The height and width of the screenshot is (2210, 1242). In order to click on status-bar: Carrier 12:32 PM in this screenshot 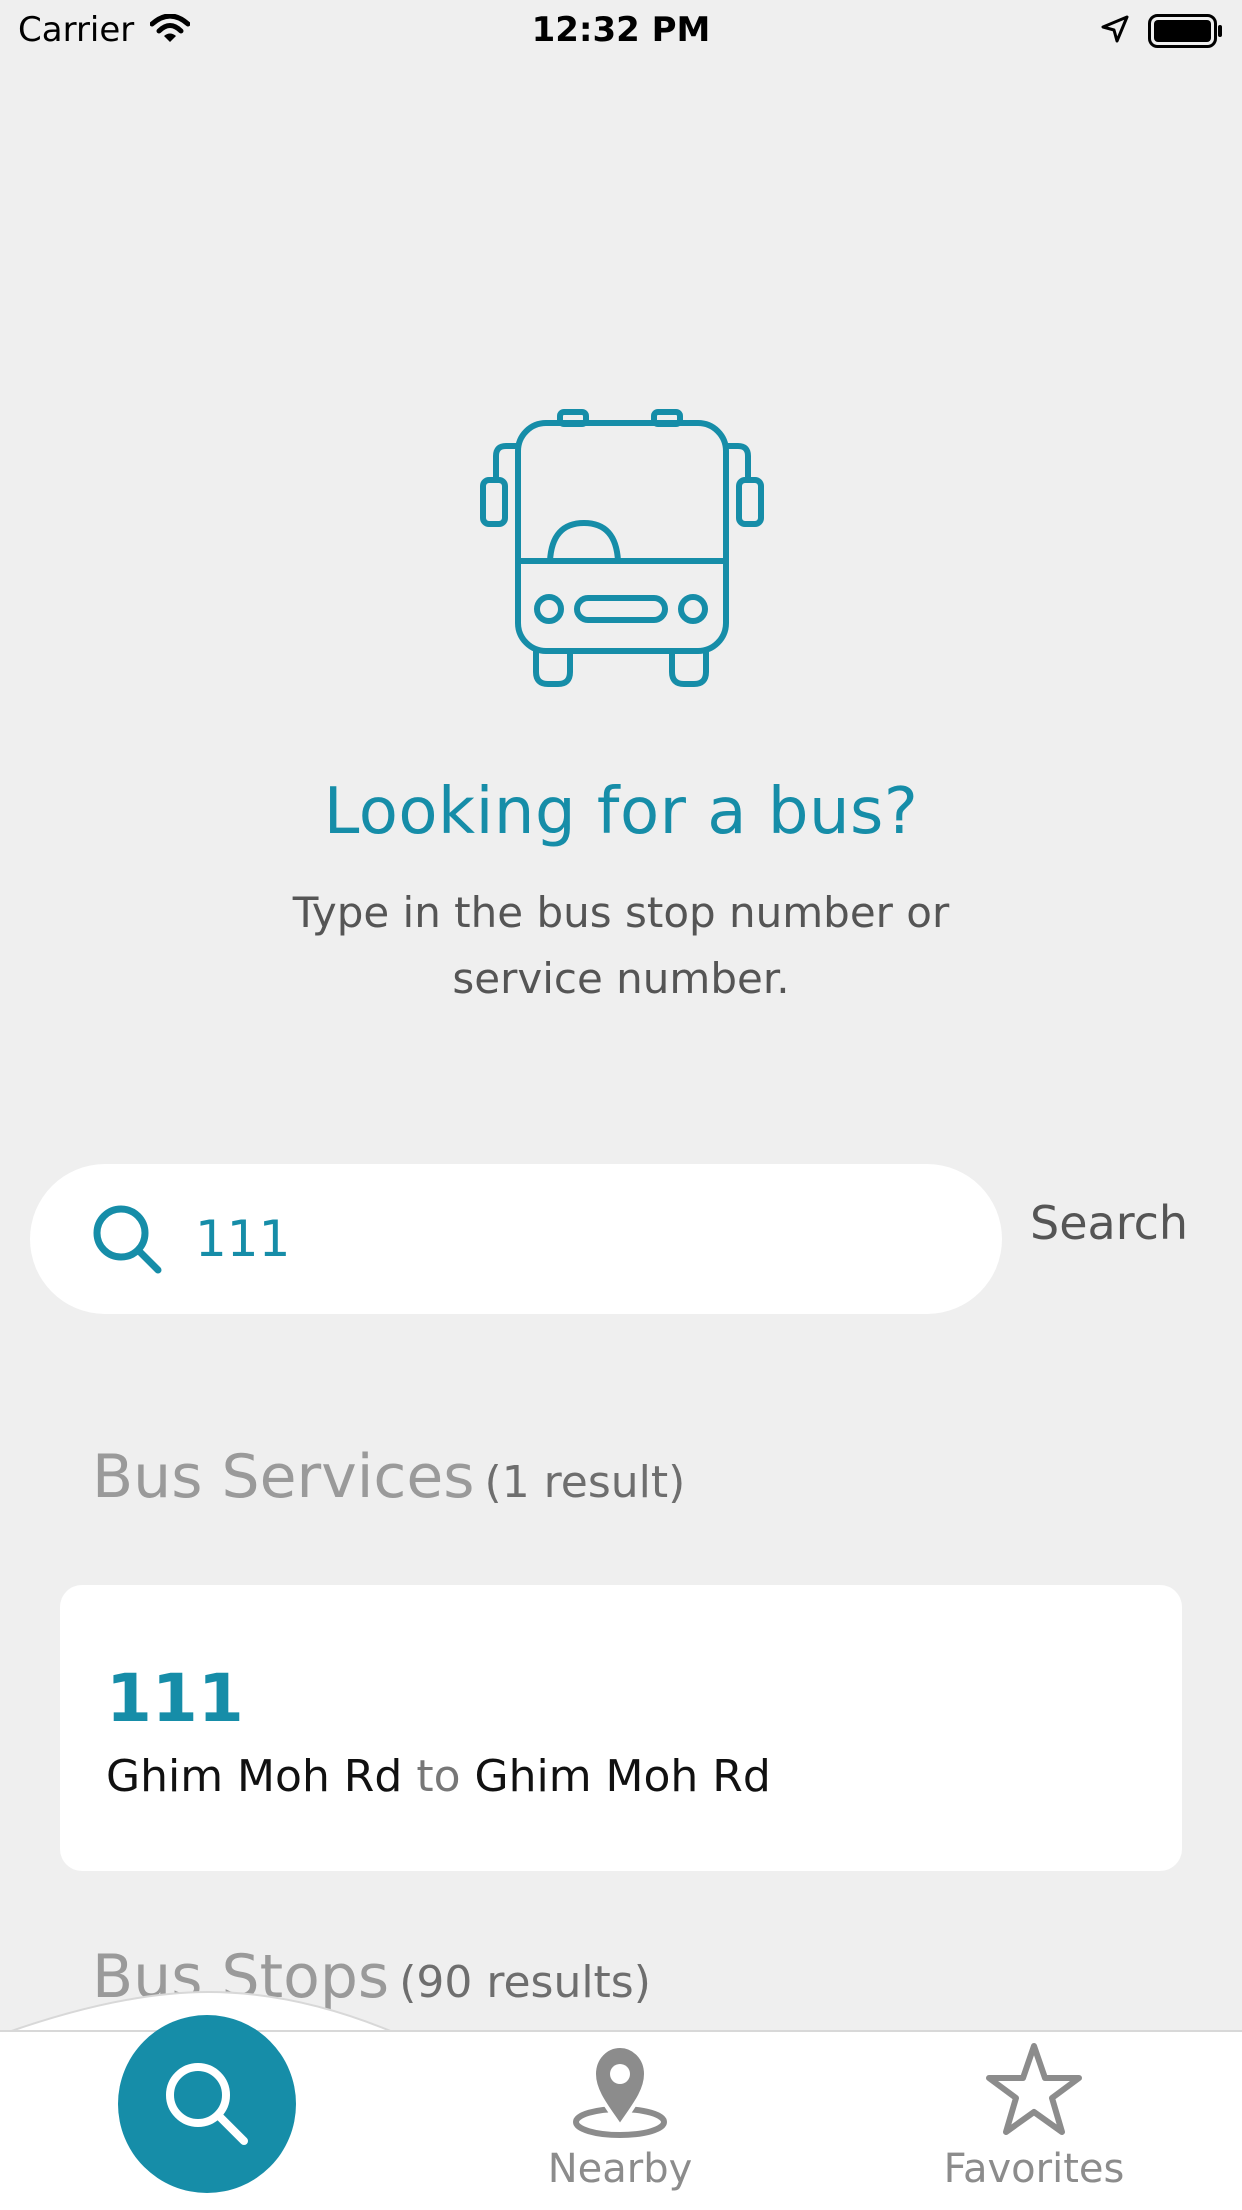, I will do `click(621, 30)`.